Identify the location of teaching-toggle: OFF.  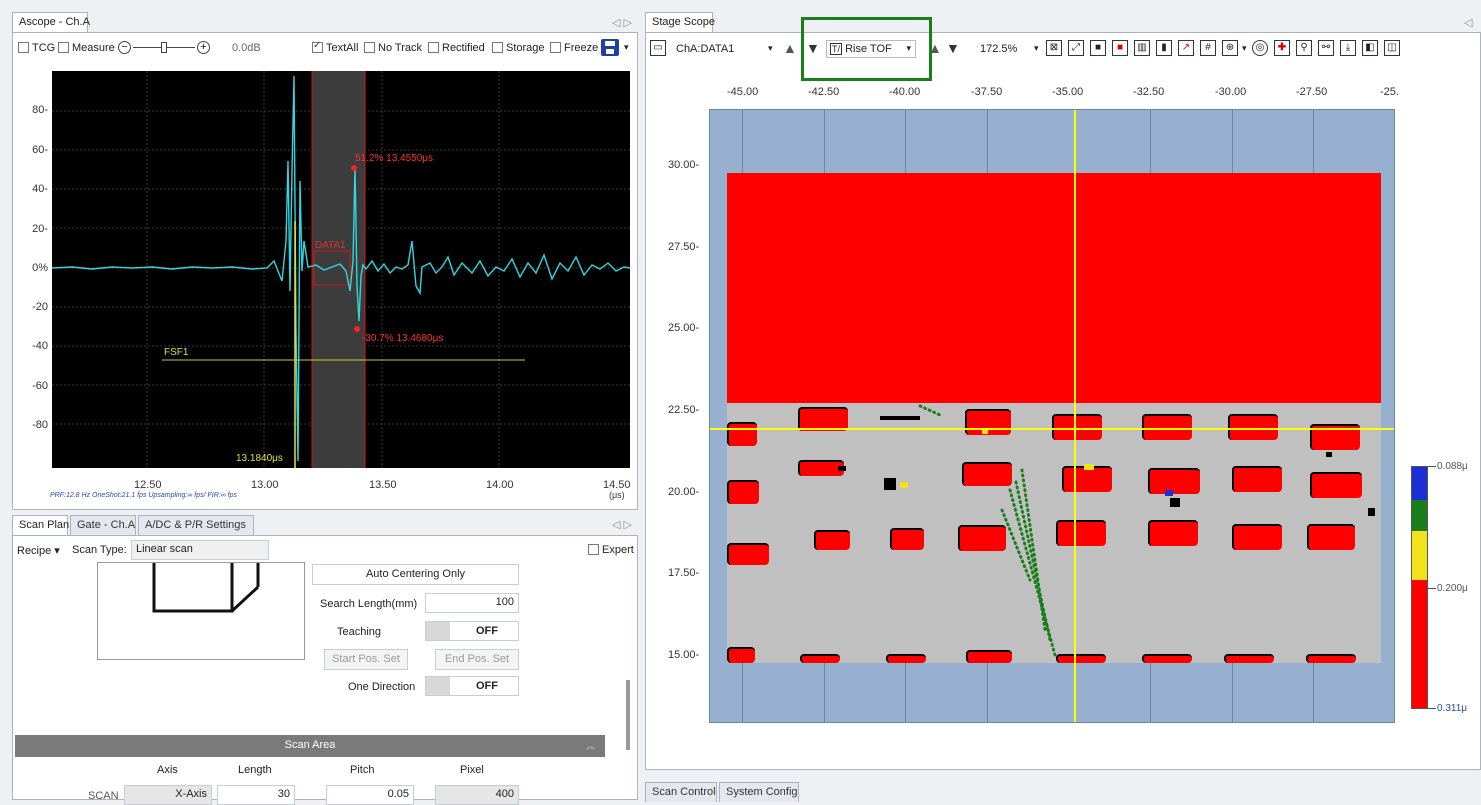
(472, 631).